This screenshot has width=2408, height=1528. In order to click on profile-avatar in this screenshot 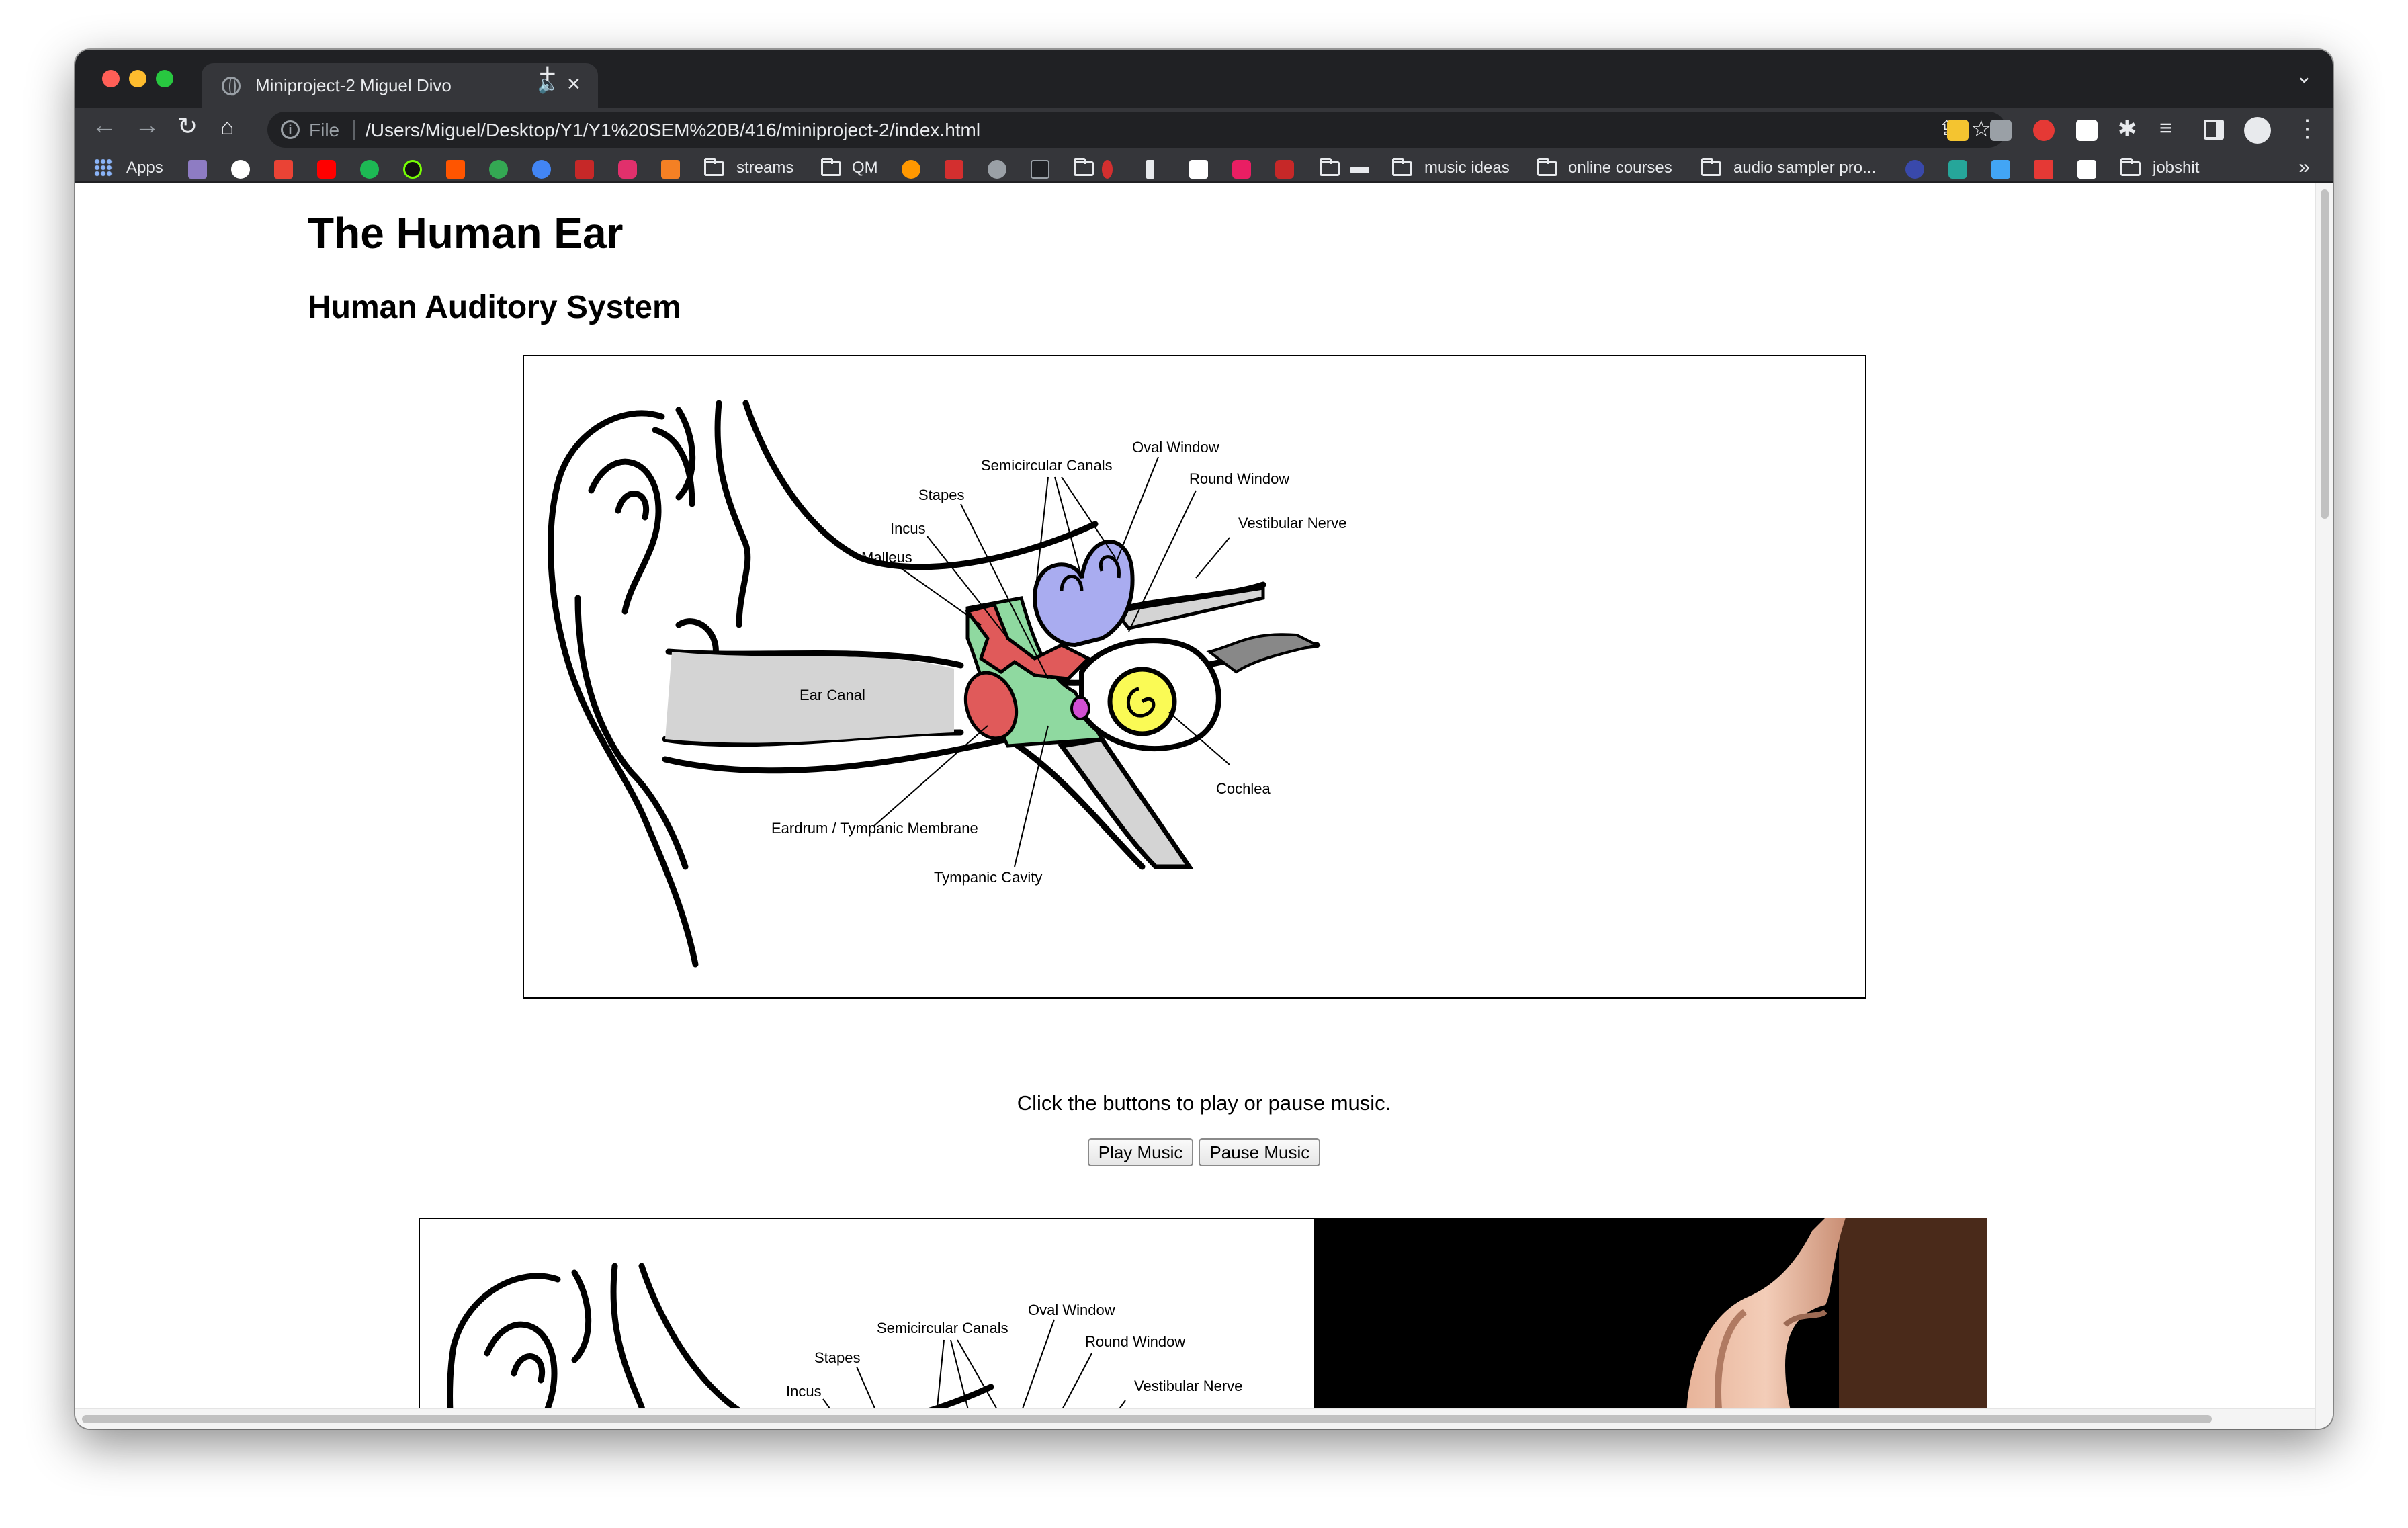, I will do `click(2257, 130)`.